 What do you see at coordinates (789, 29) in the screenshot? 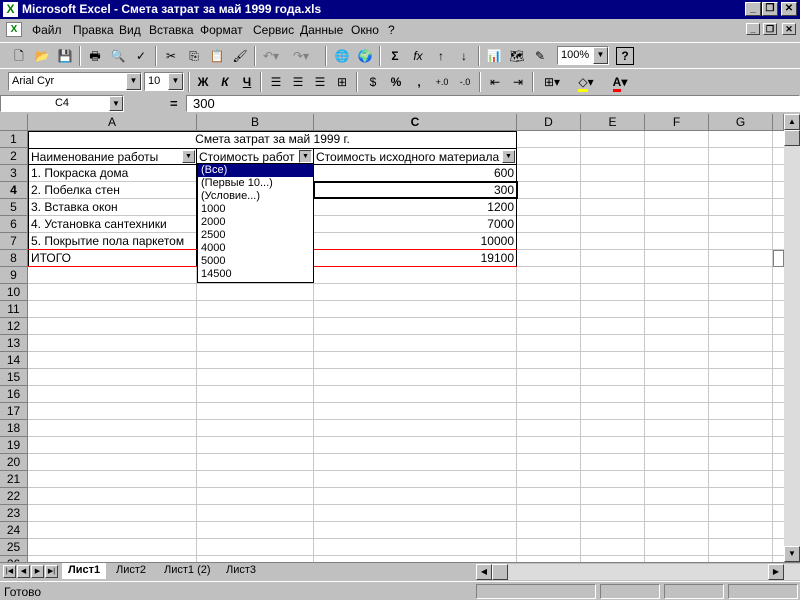
I see `doc-close-button: ✕` at bounding box center [789, 29].